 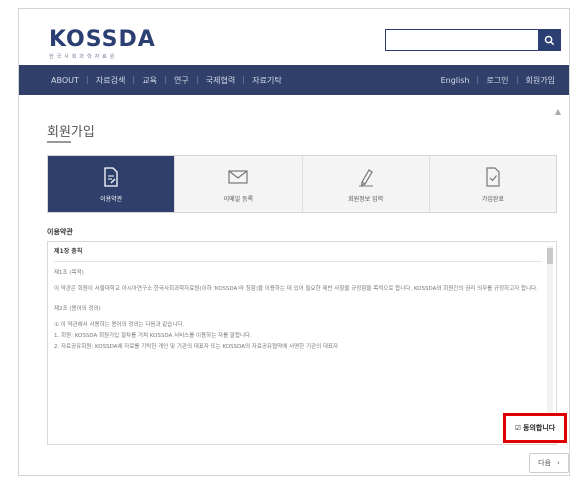 What do you see at coordinates (59, 142) in the screenshot?
I see `title-underline` at bounding box center [59, 142].